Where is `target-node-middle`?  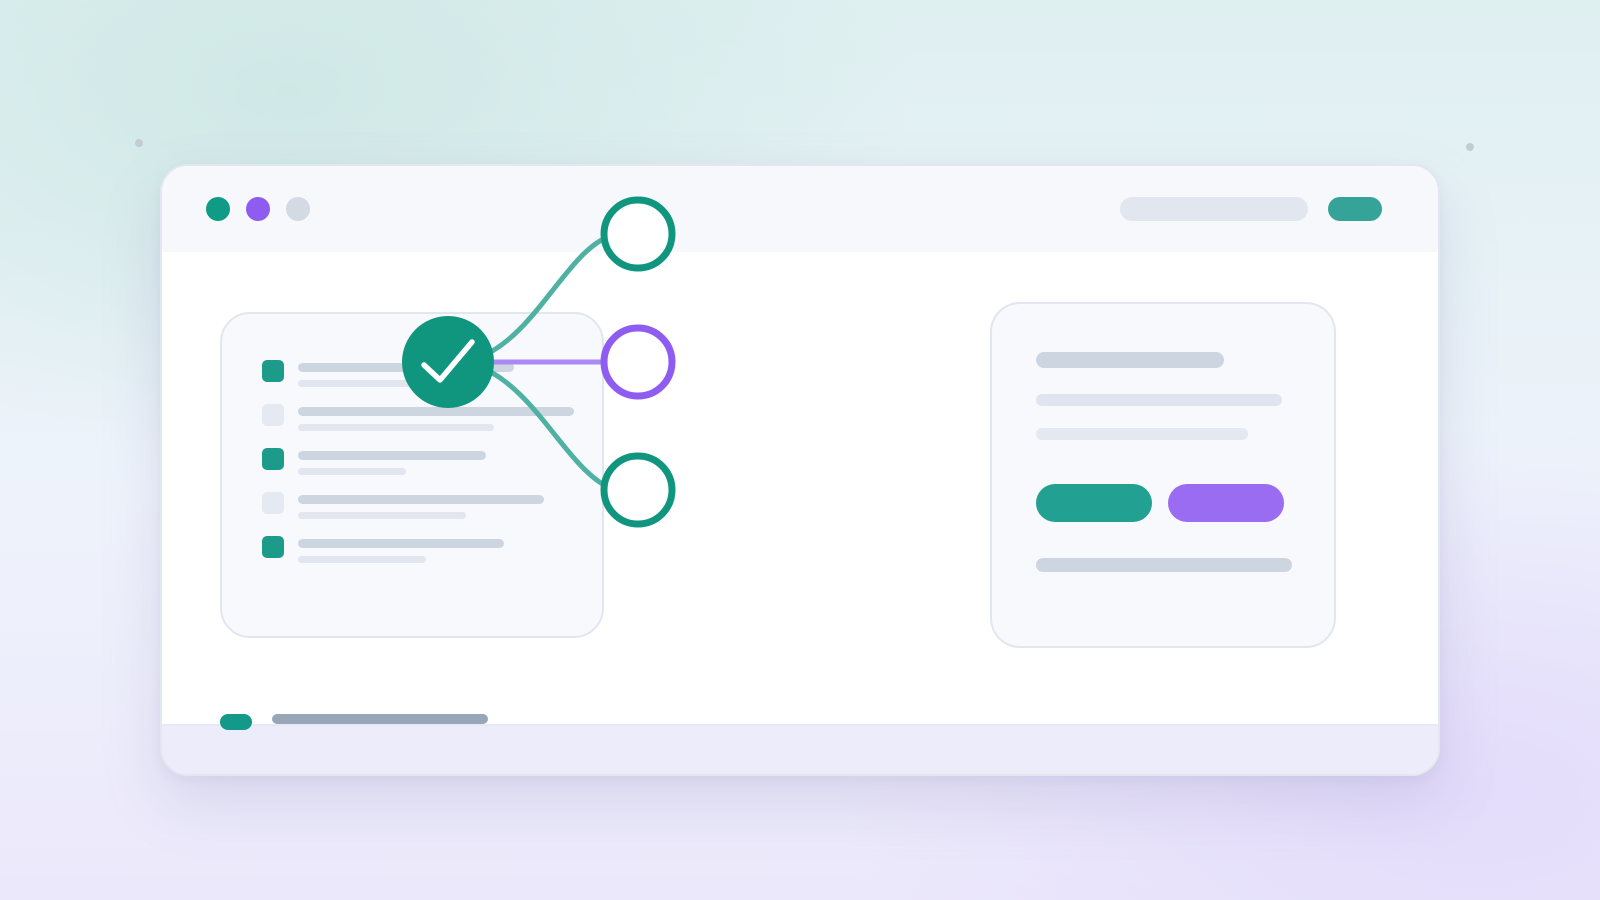 target-node-middle is located at coordinates (638, 362).